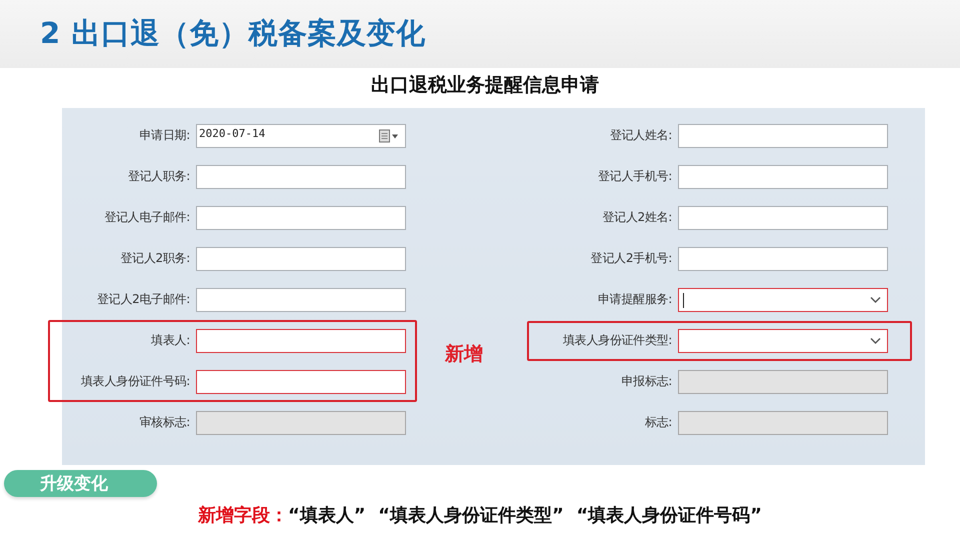  I want to click on field-label: 填表人身份证件号码:, so click(135, 381).